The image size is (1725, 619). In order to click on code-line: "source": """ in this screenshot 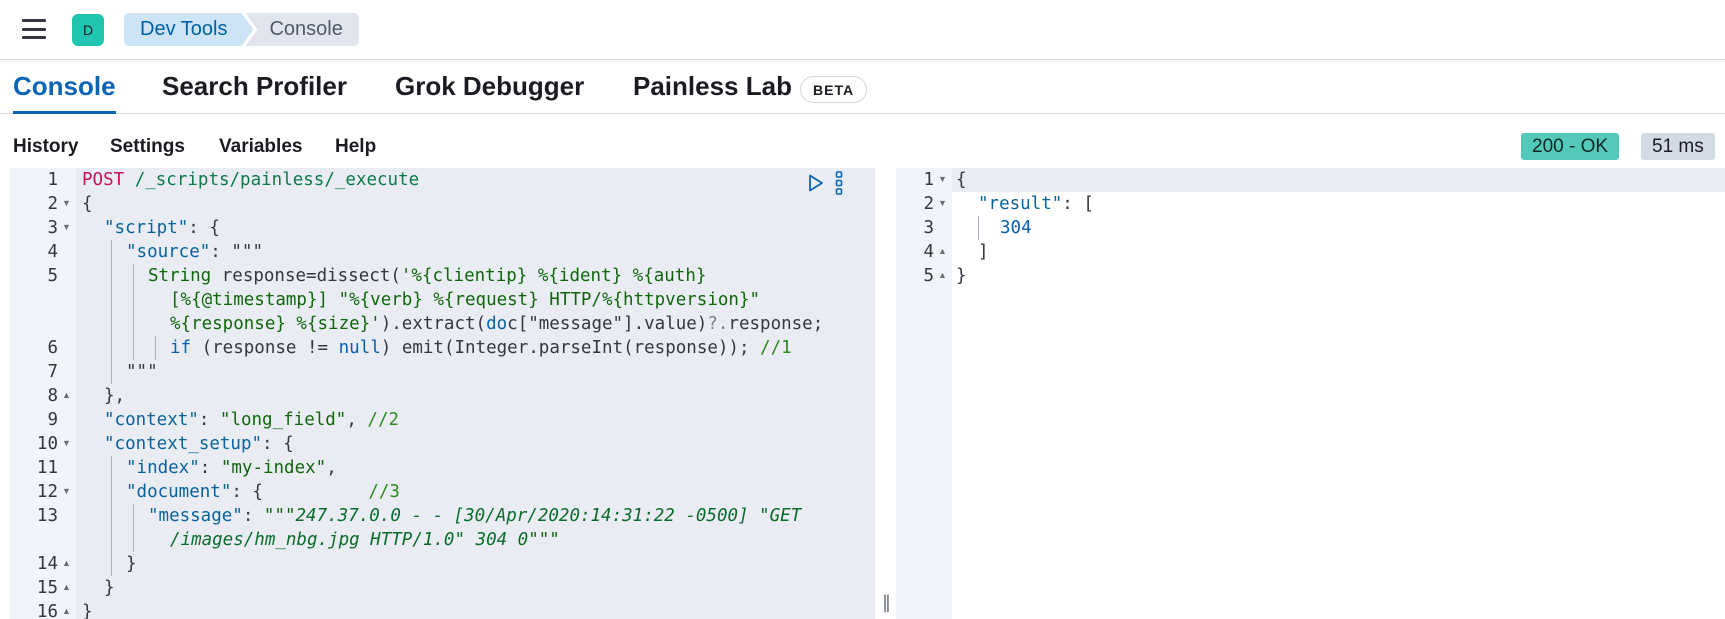, I will do `click(194, 252)`.